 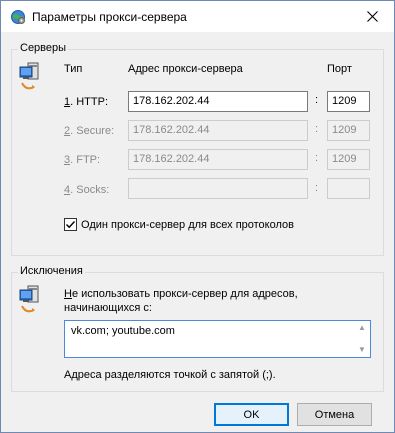 I want to click on globe-settings-icon, so click(x=18, y=17).